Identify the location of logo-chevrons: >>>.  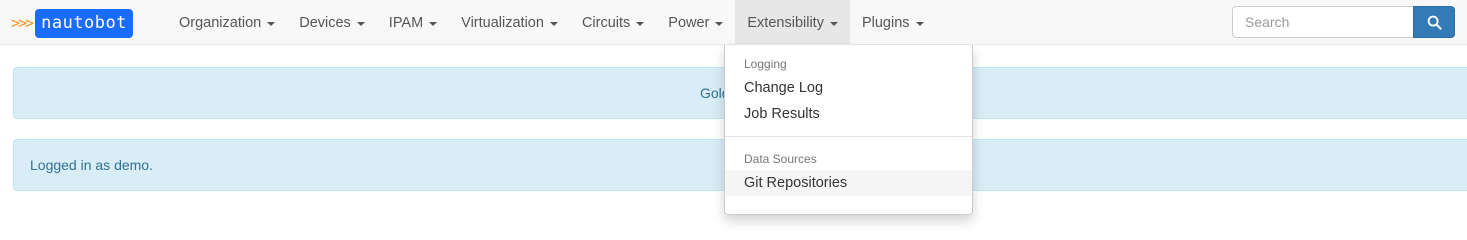
(22, 23).